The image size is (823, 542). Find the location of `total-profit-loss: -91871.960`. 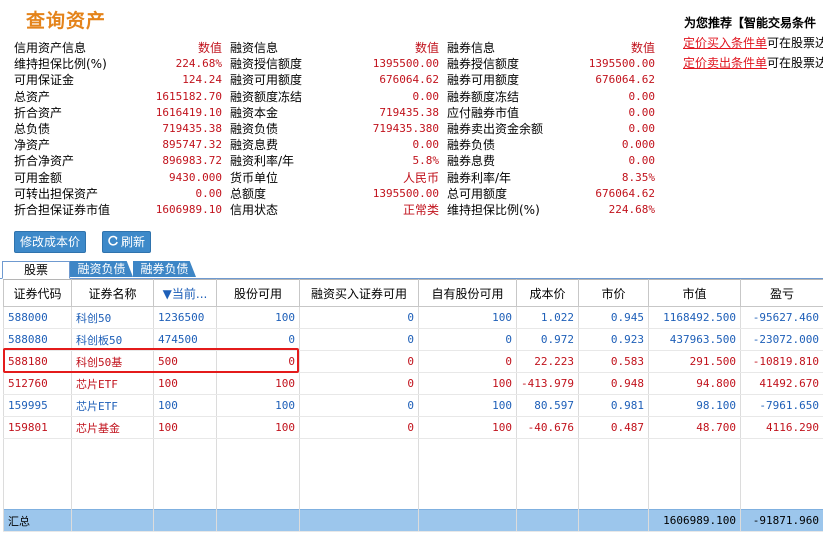

total-profit-loss: -91871.960 is located at coordinates (781, 520).